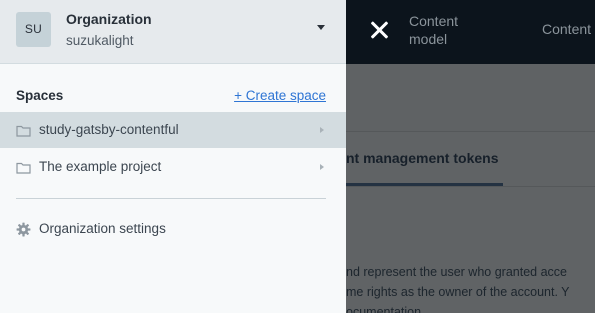  I want to click on space-item-label: study-gatsby-contentful, so click(109, 129).